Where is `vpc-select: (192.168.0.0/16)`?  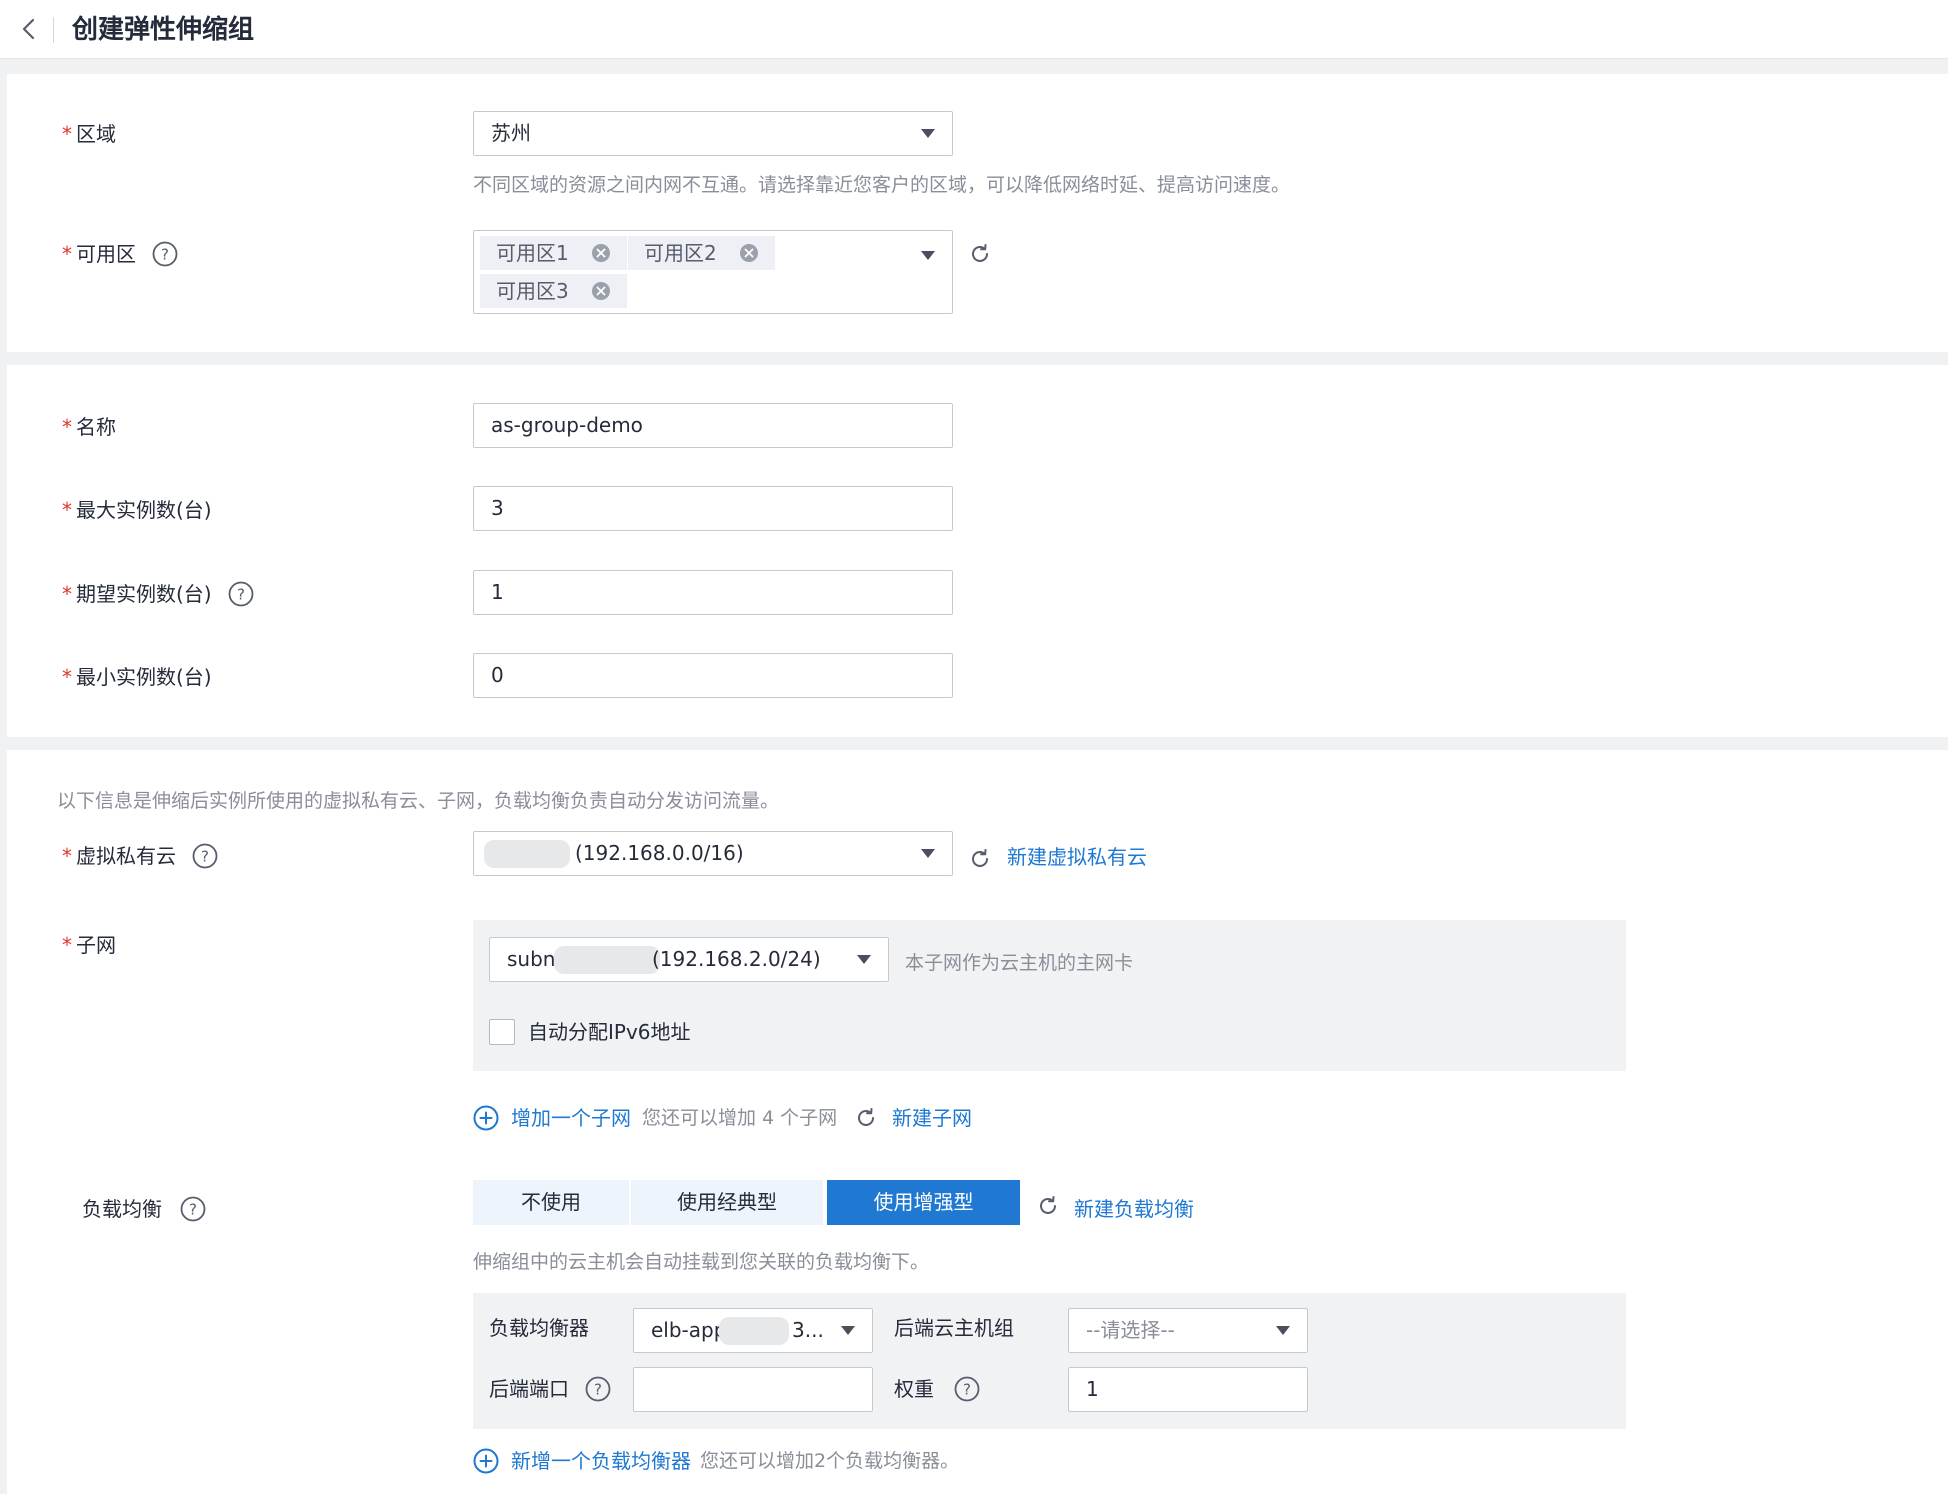 vpc-select: (192.168.0.0/16) is located at coordinates (713, 853).